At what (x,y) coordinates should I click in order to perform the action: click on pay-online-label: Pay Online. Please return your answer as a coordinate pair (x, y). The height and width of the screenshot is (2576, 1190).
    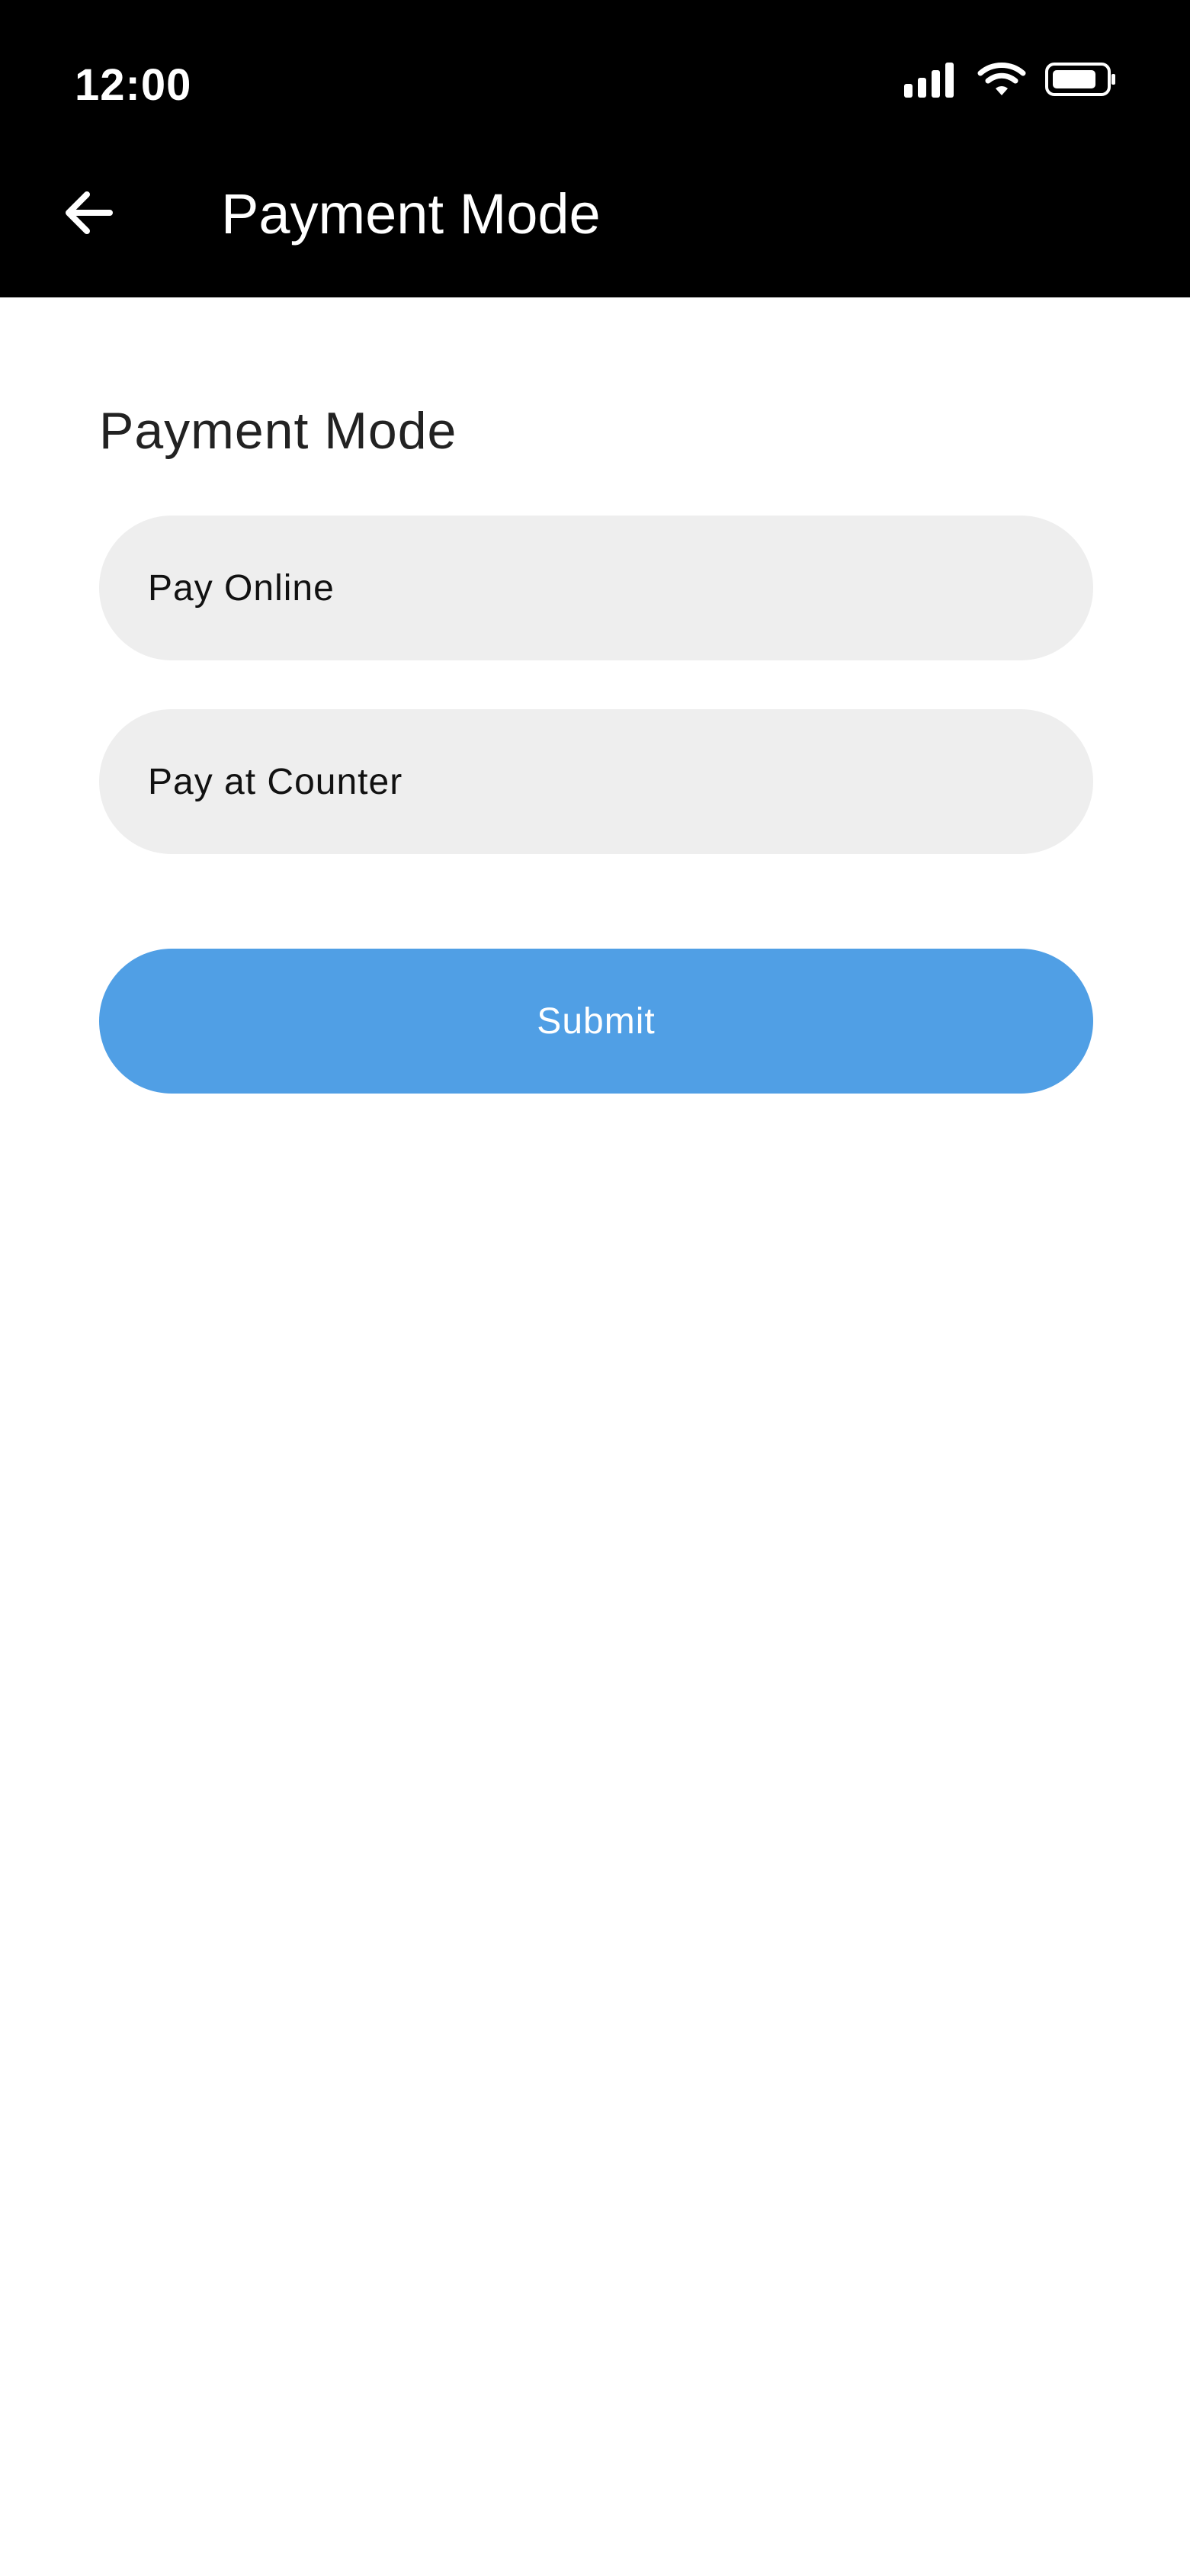
    Looking at the image, I should click on (241, 588).